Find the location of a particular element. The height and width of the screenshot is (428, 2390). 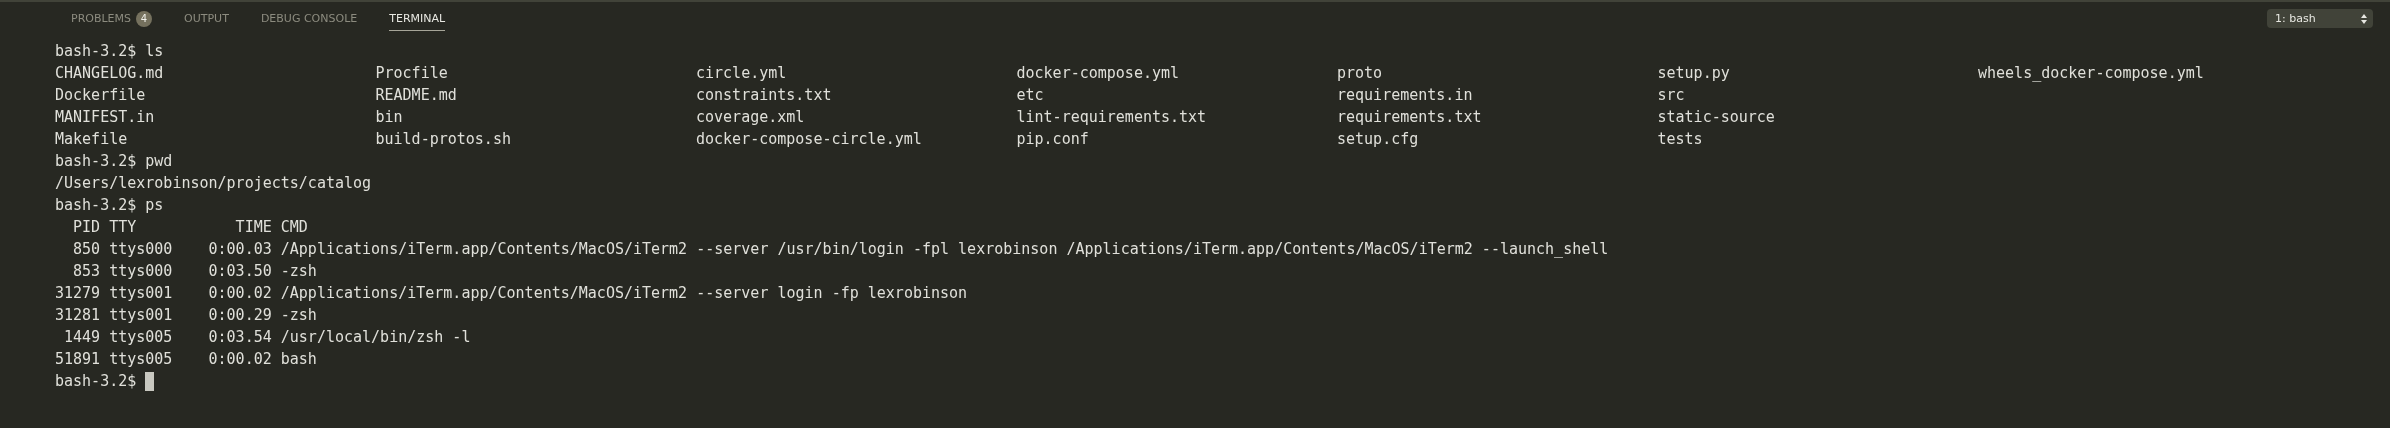

output-line: 31279 ttys001 0:00.02 /Applications/iTerm.app/Contents/MacOS/iTerm2 --server login -fp lexrobinson is located at coordinates (511, 293).